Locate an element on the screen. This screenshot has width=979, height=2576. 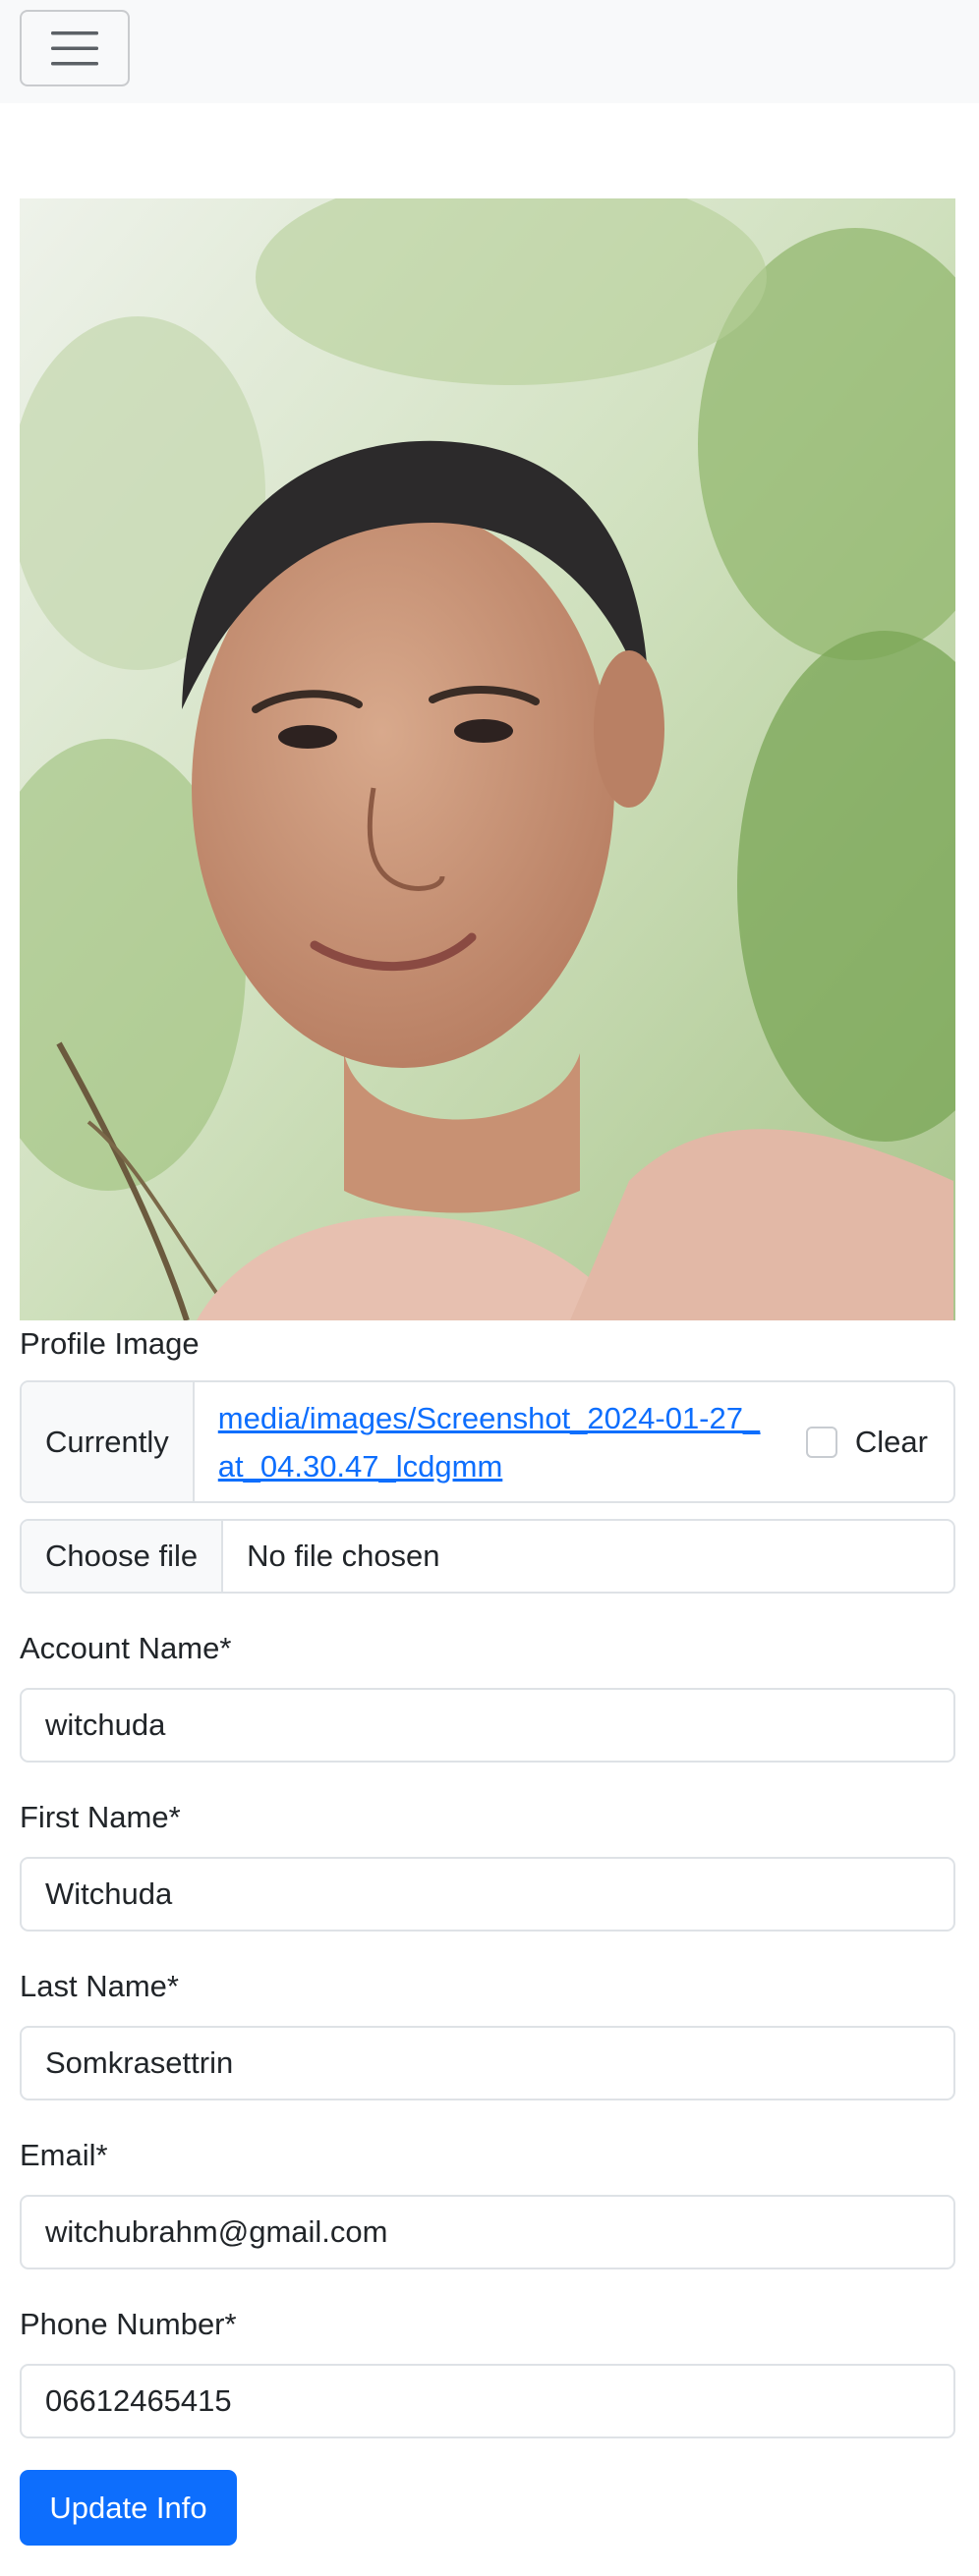
email-label: Email* is located at coordinates (64, 2155).